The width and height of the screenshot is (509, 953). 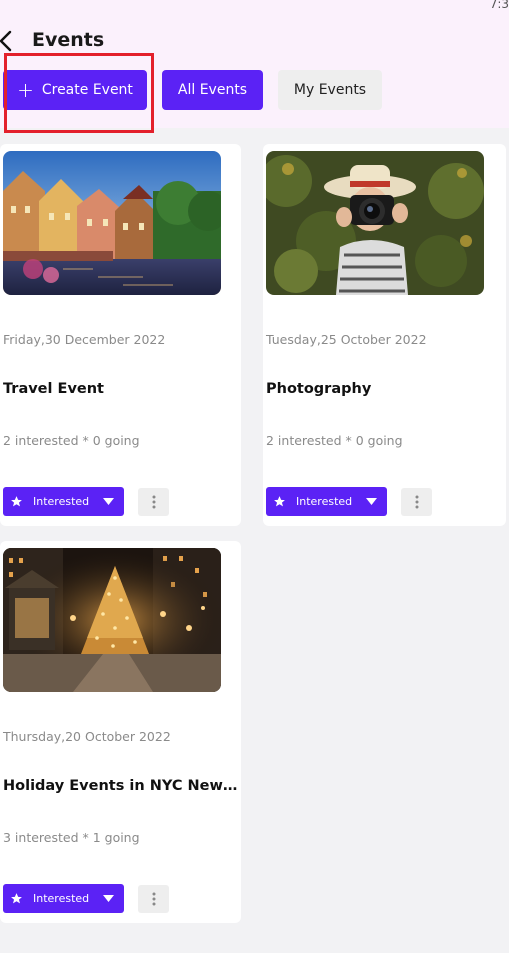 I want to click on all-events-label: All Events, so click(x=212, y=90).